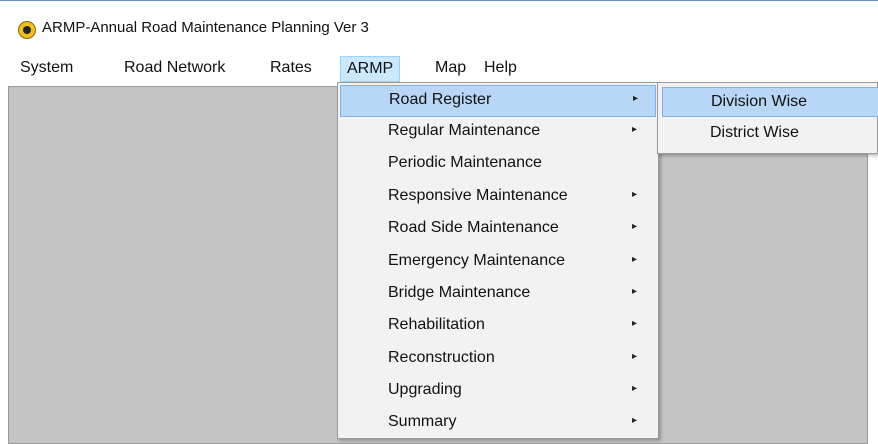 The width and height of the screenshot is (878, 444). Describe the element at coordinates (422, 421) in the screenshot. I see `menu-item-label: Summary` at that location.